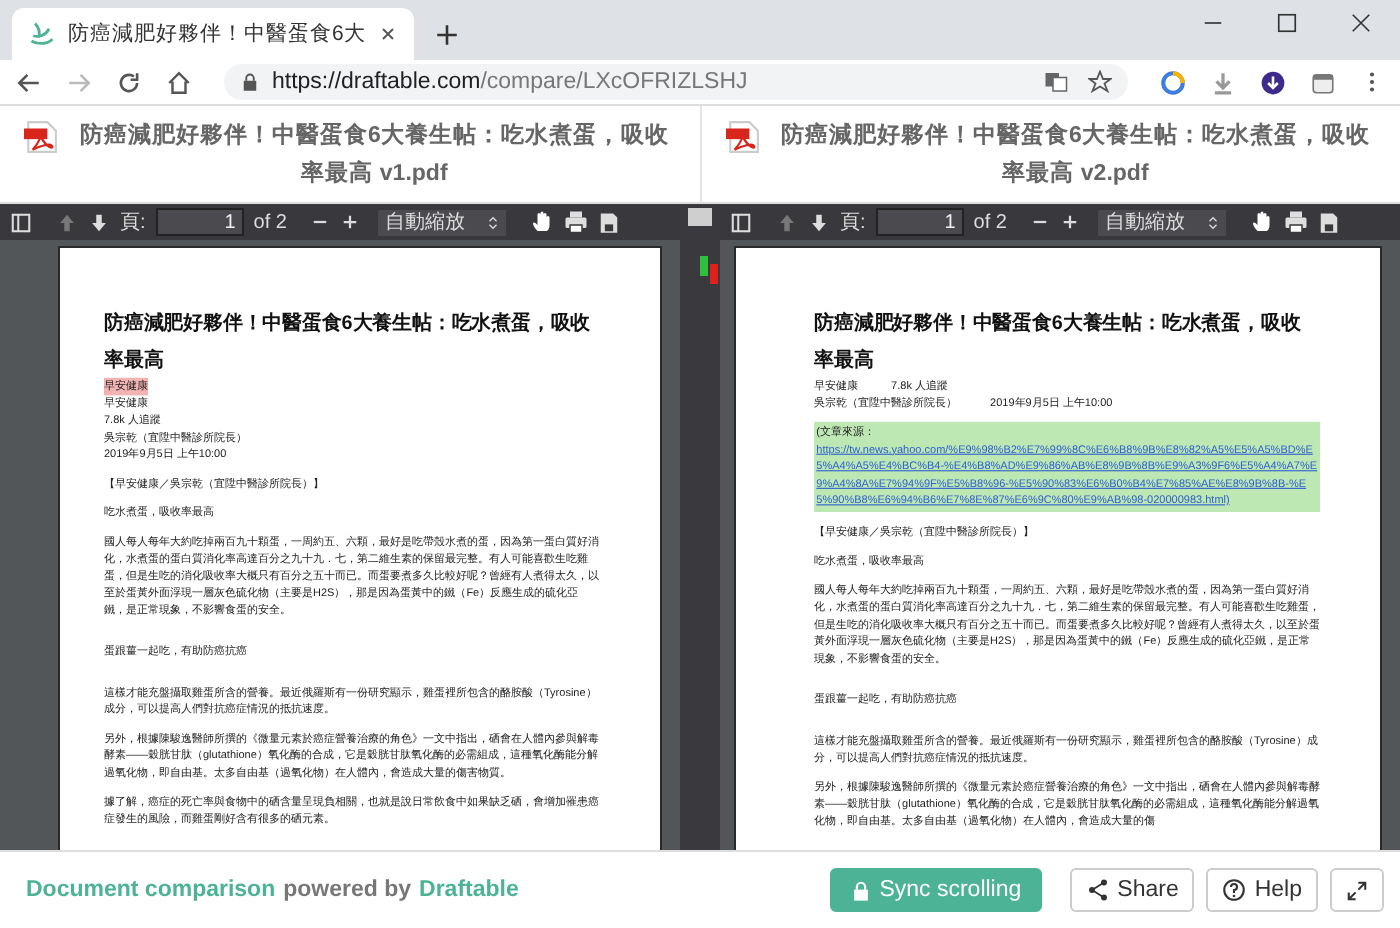  Describe the element at coordinates (614, 82) in the screenshot. I see `url-path: /compare/LXcOFRIZLSHJ` at that location.